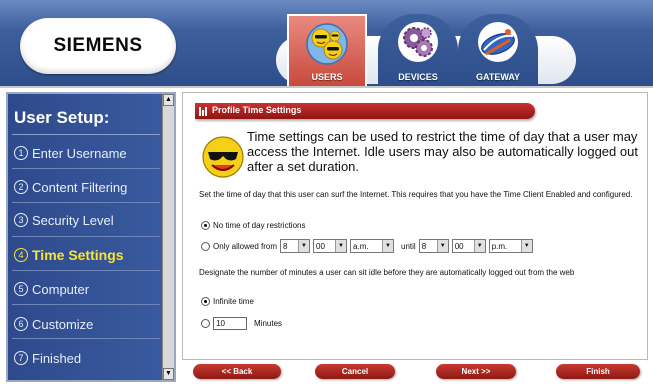 This screenshot has height=386, width=653. I want to click on radio-label: Only allowed from, so click(245, 246).